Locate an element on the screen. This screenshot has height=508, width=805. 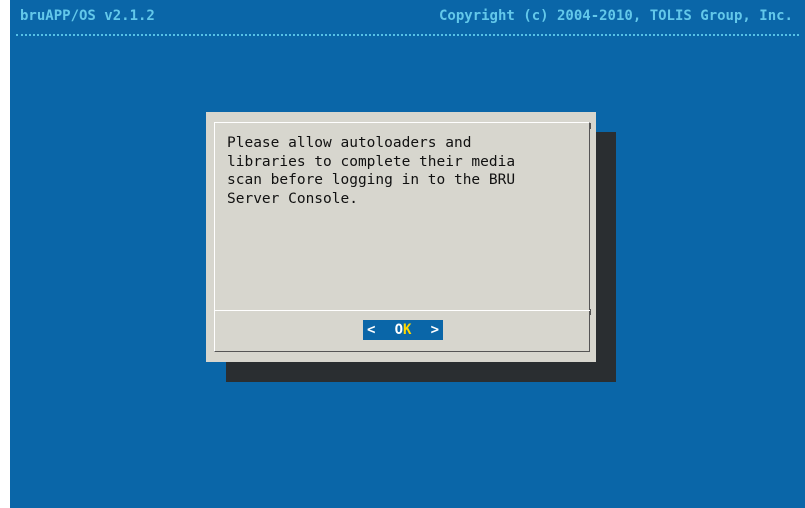
ok-label: OK is located at coordinates (403, 330).